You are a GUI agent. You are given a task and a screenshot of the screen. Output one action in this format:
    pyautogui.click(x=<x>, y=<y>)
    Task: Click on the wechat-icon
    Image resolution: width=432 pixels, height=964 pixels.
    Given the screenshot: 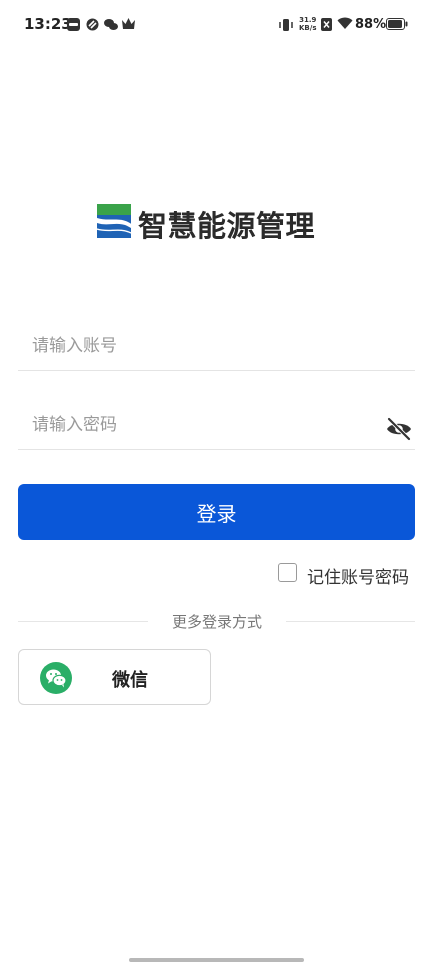 What is the action you would take?
    pyautogui.click(x=56, y=678)
    